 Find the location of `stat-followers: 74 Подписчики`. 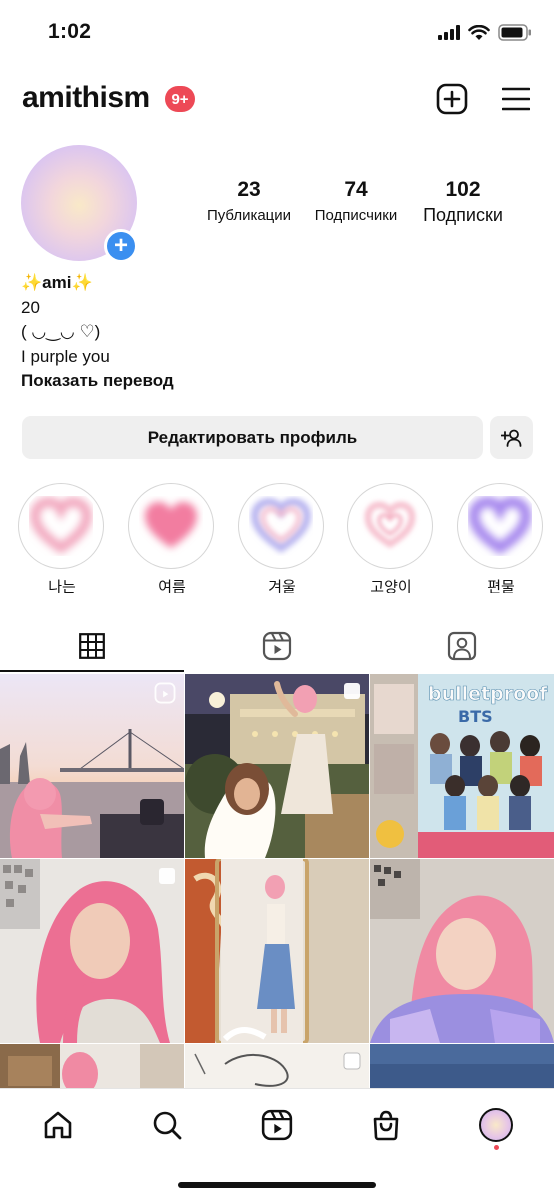

stat-followers: 74 Подписчики is located at coordinates (356, 201).